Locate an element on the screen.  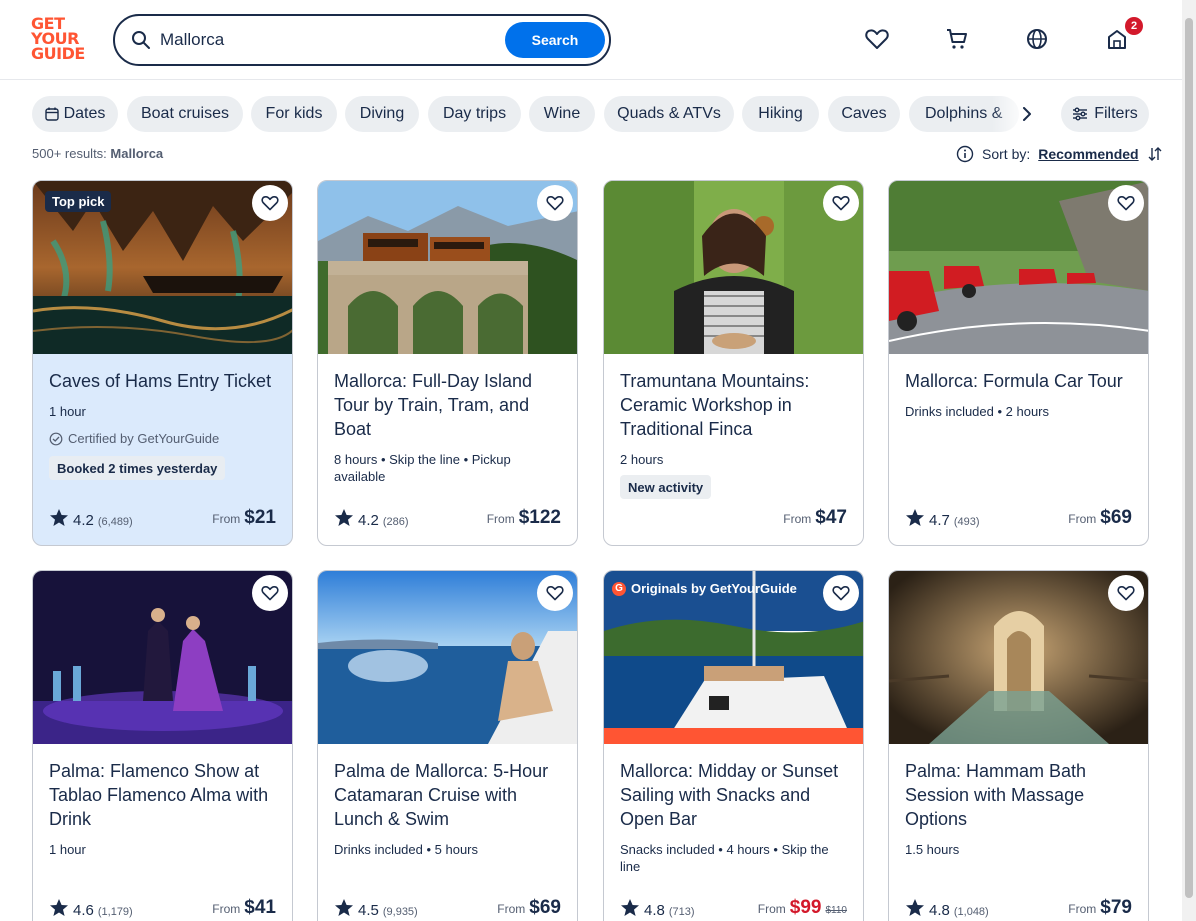
originals-badge: G Originals by GetYourGuide is located at coordinates (704, 588).